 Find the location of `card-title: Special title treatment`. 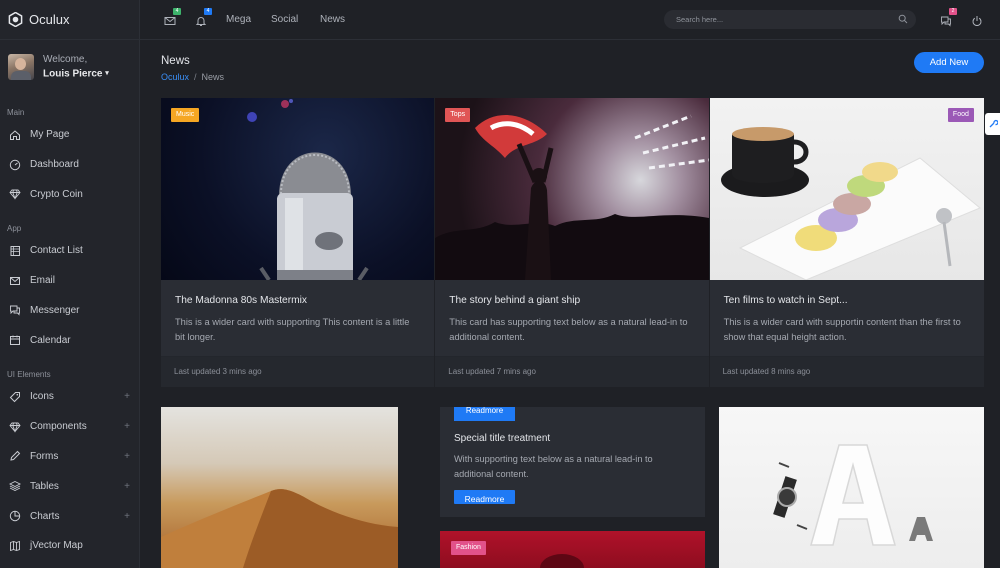

card-title: Special title treatment is located at coordinates (502, 438).